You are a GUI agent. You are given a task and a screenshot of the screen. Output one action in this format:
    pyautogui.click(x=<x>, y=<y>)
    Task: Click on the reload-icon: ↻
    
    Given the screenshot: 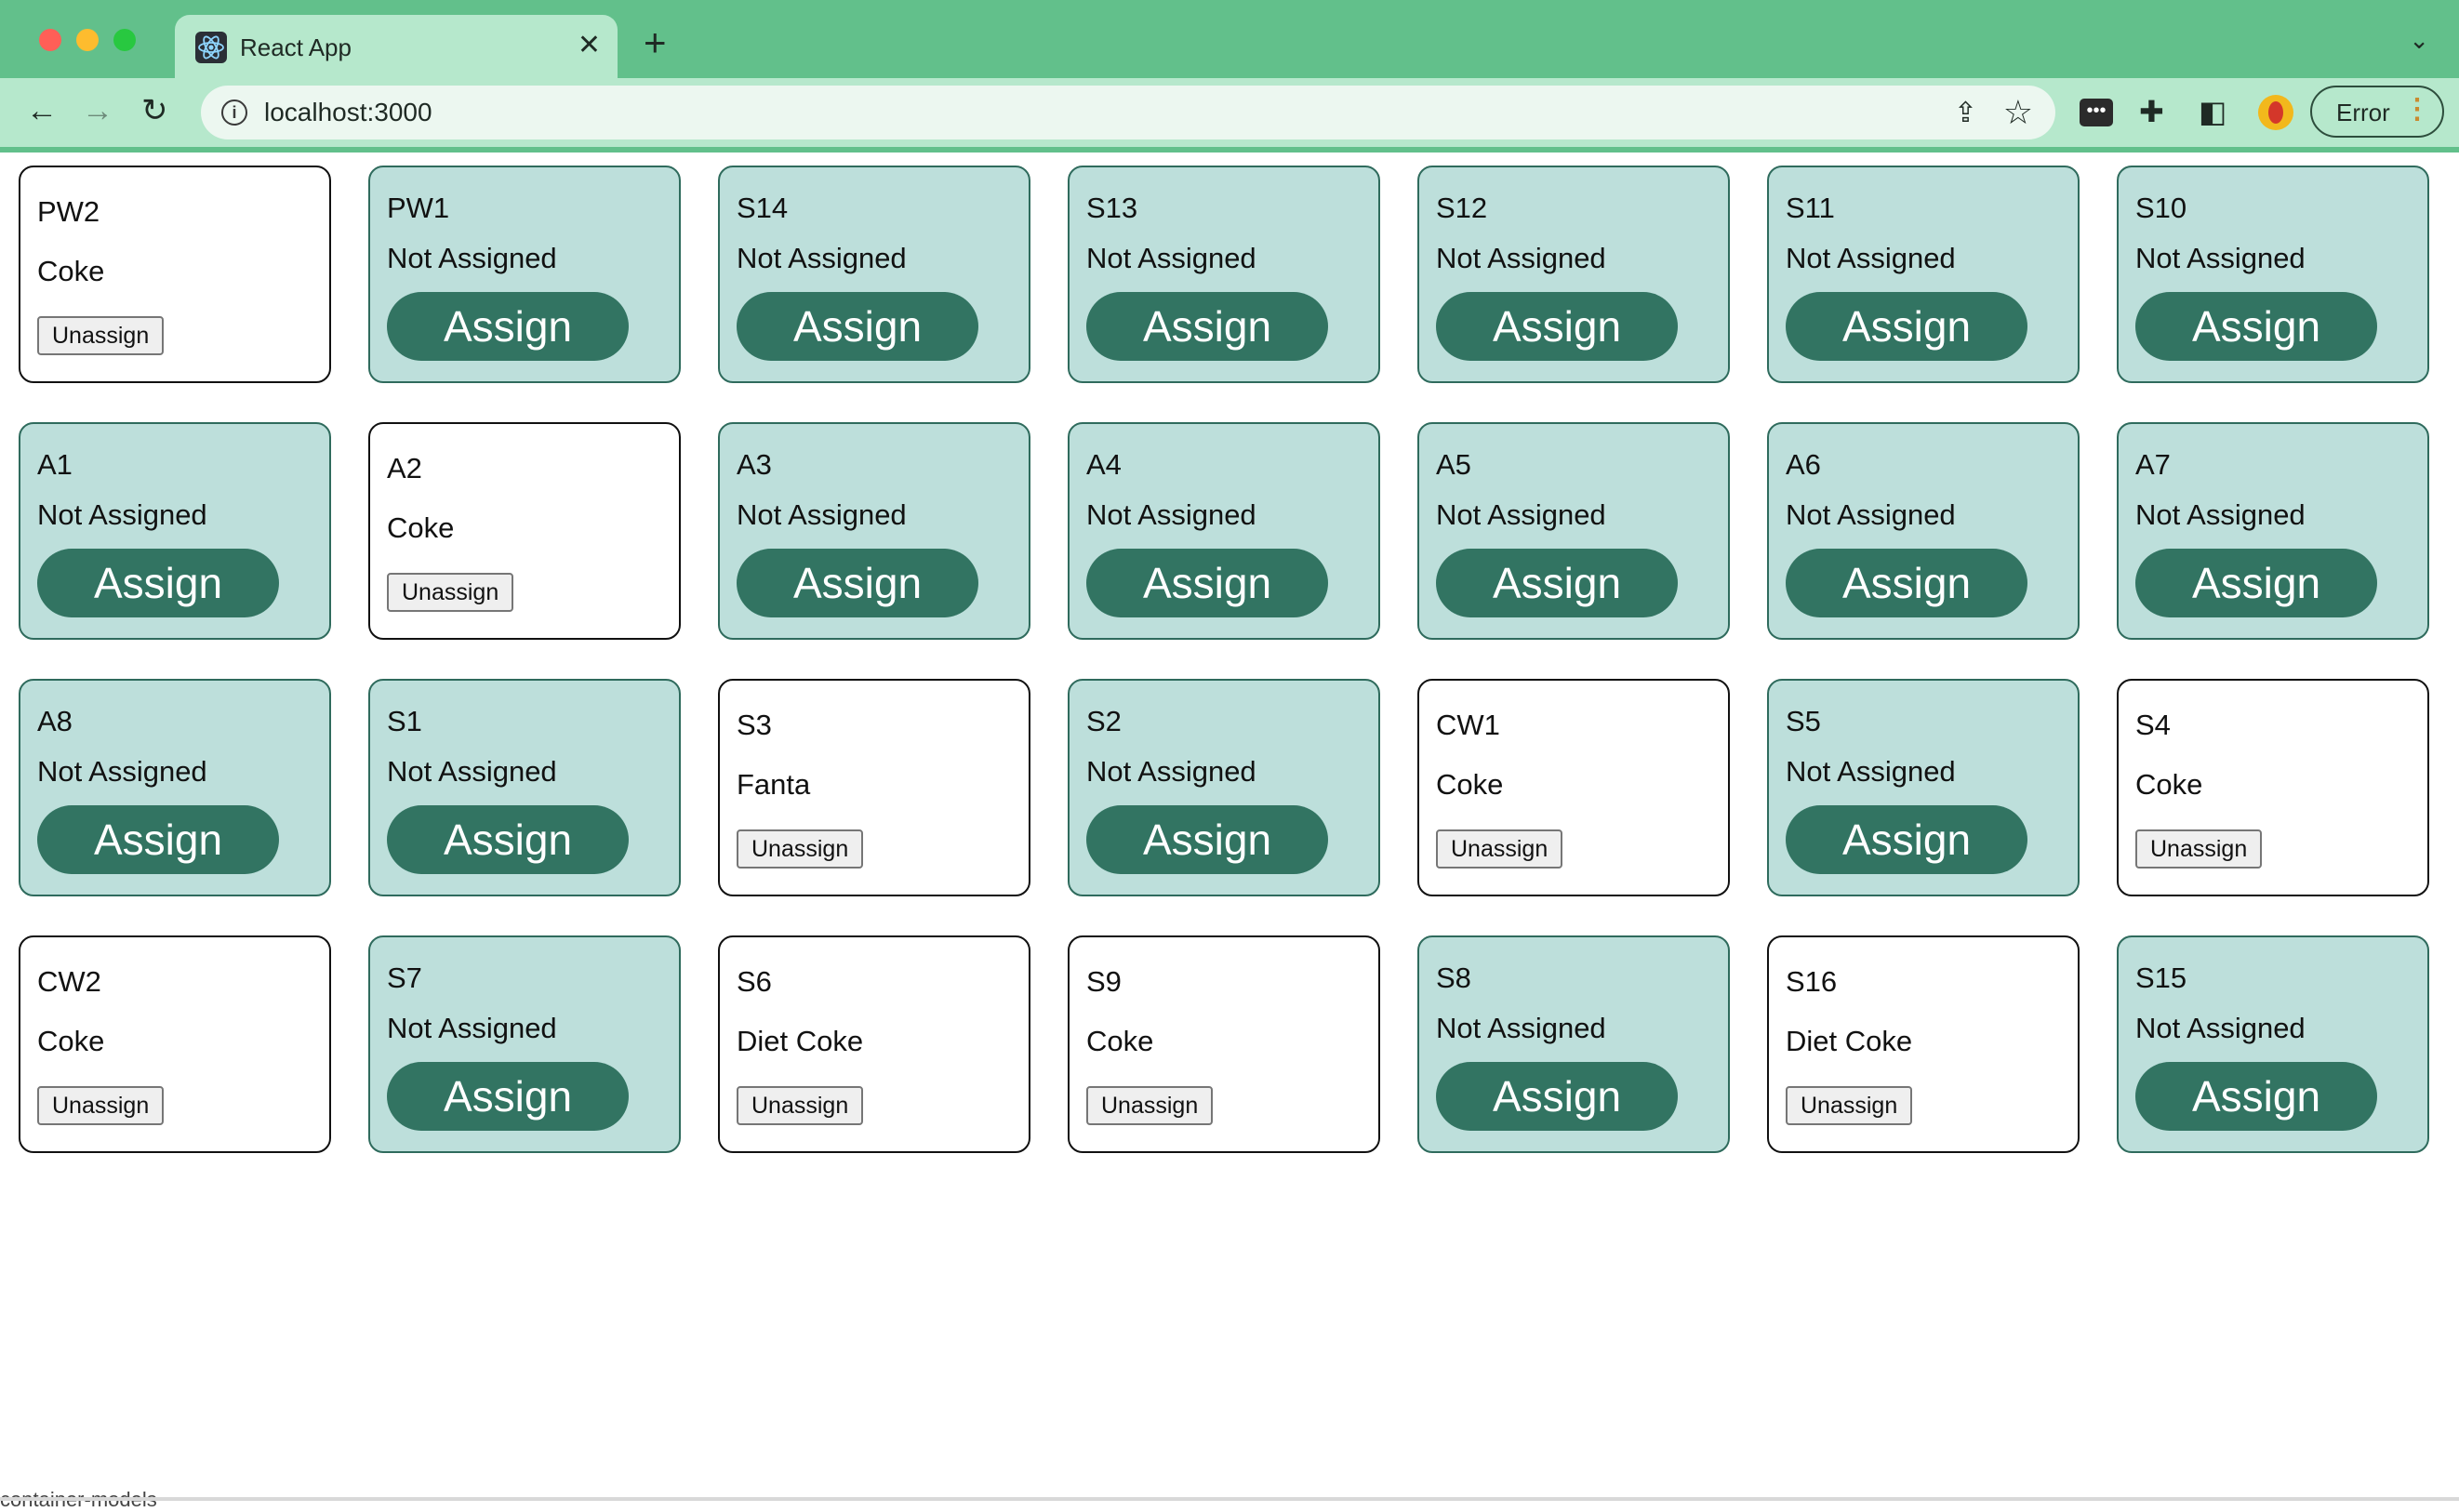 What is the action you would take?
    pyautogui.click(x=154, y=110)
    